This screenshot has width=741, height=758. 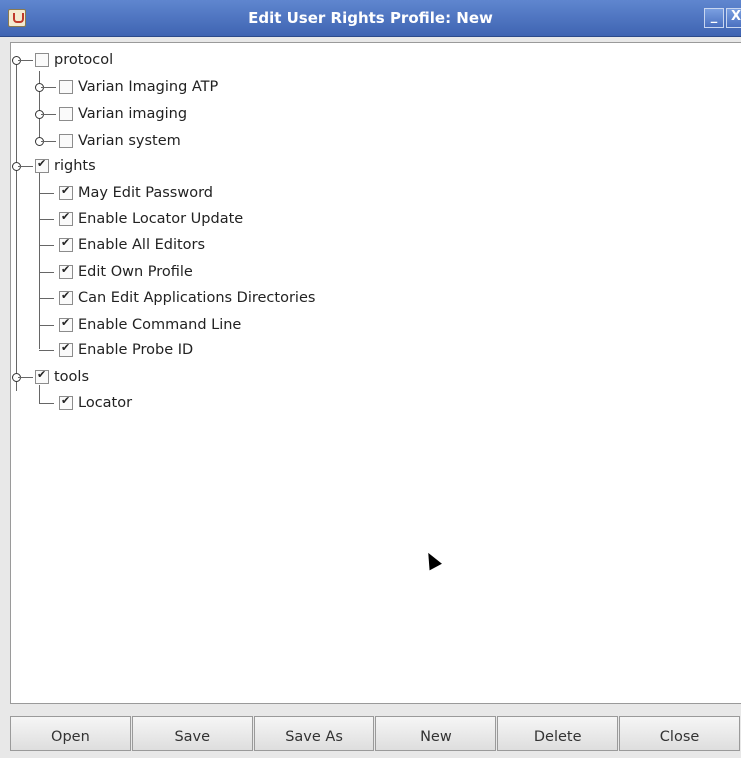 I want to click on tree-node-label: Enable All Editors, so click(x=142, y=245).